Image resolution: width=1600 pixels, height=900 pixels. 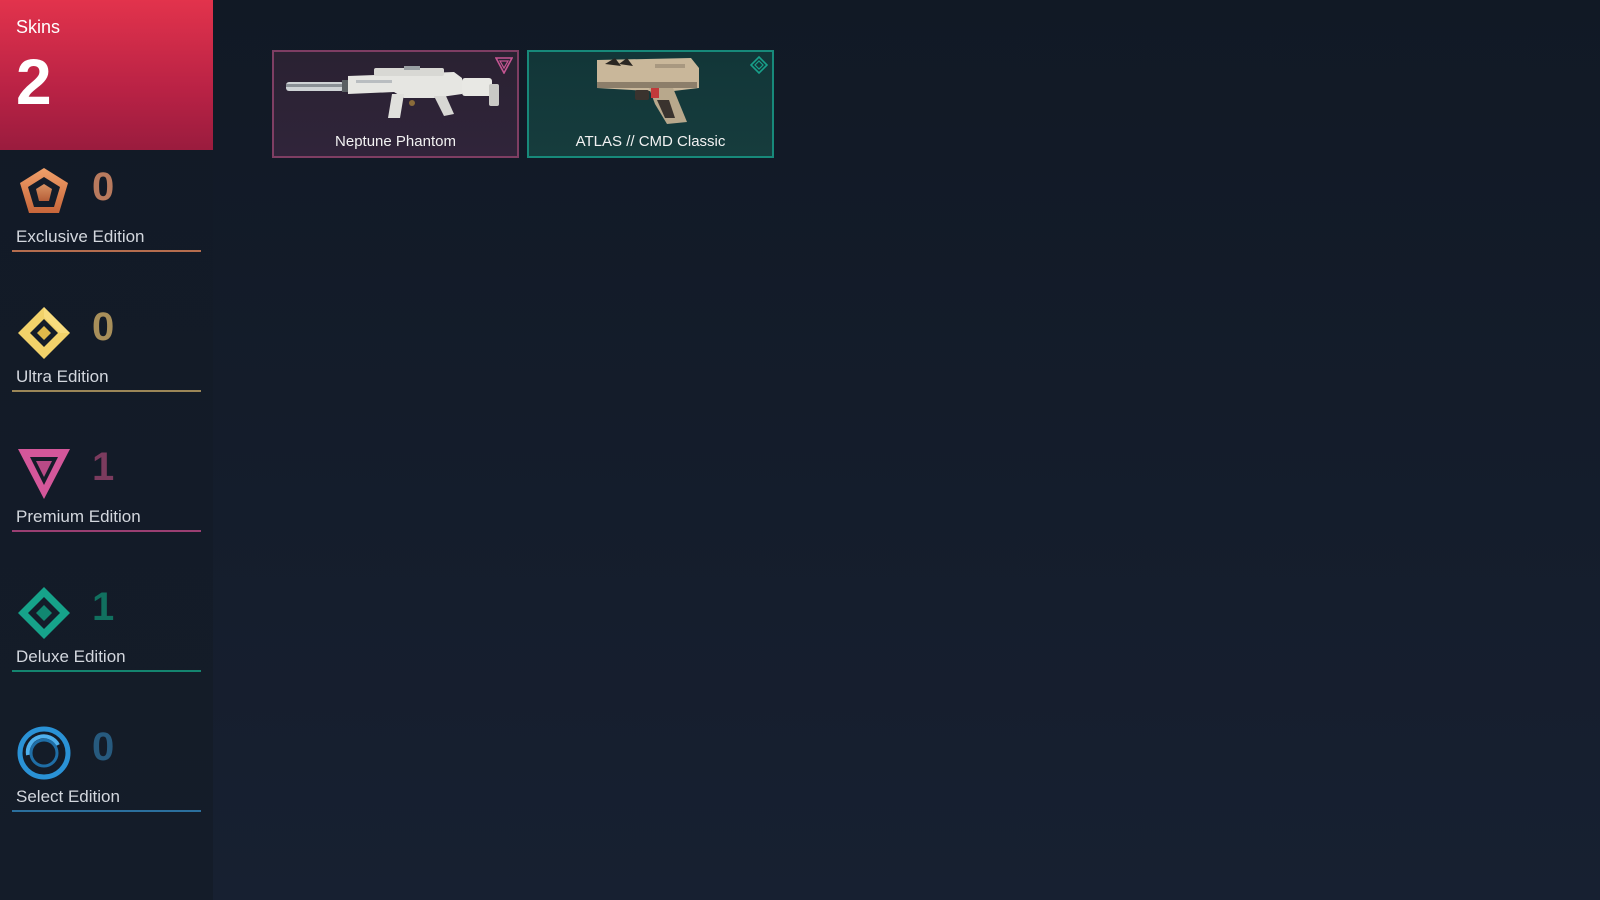 What do you see at coordinates (395, 141) in the screenshot?
I see `skin-name: Neptune Phantom` at bounding box center [395, 141].